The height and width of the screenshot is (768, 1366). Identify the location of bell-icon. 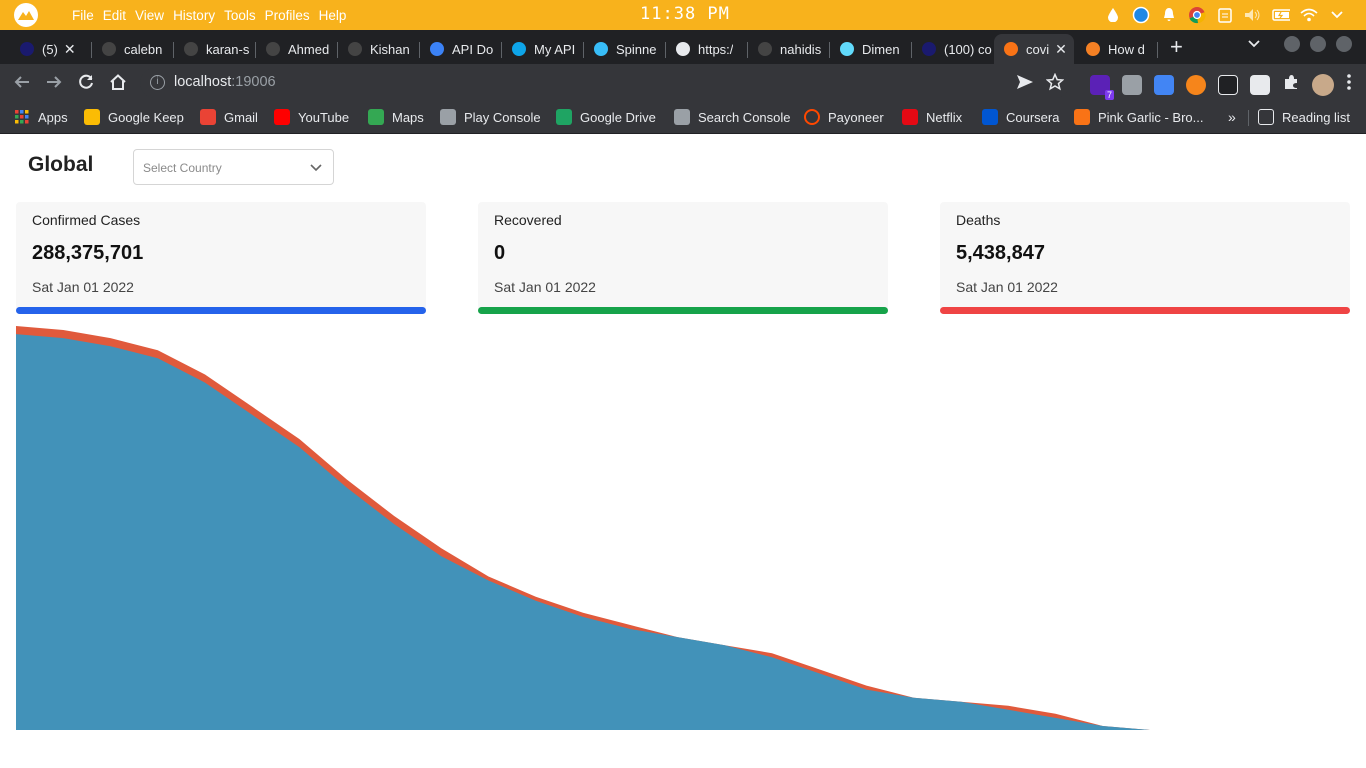
(1169, 15).